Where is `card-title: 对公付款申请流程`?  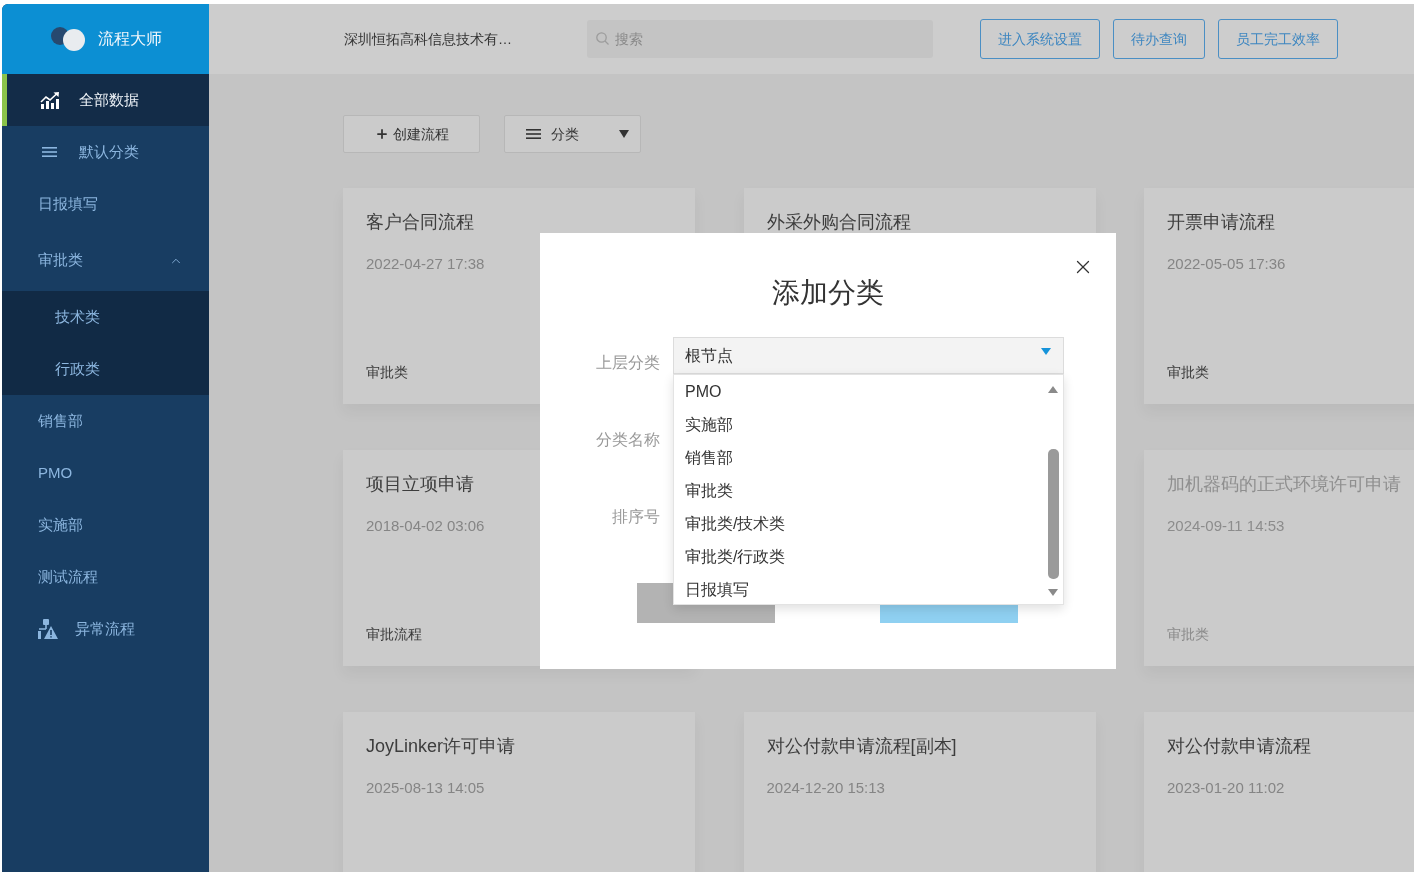 card-title: 对公付款申请流程 is located at coordinates (1239, 746).